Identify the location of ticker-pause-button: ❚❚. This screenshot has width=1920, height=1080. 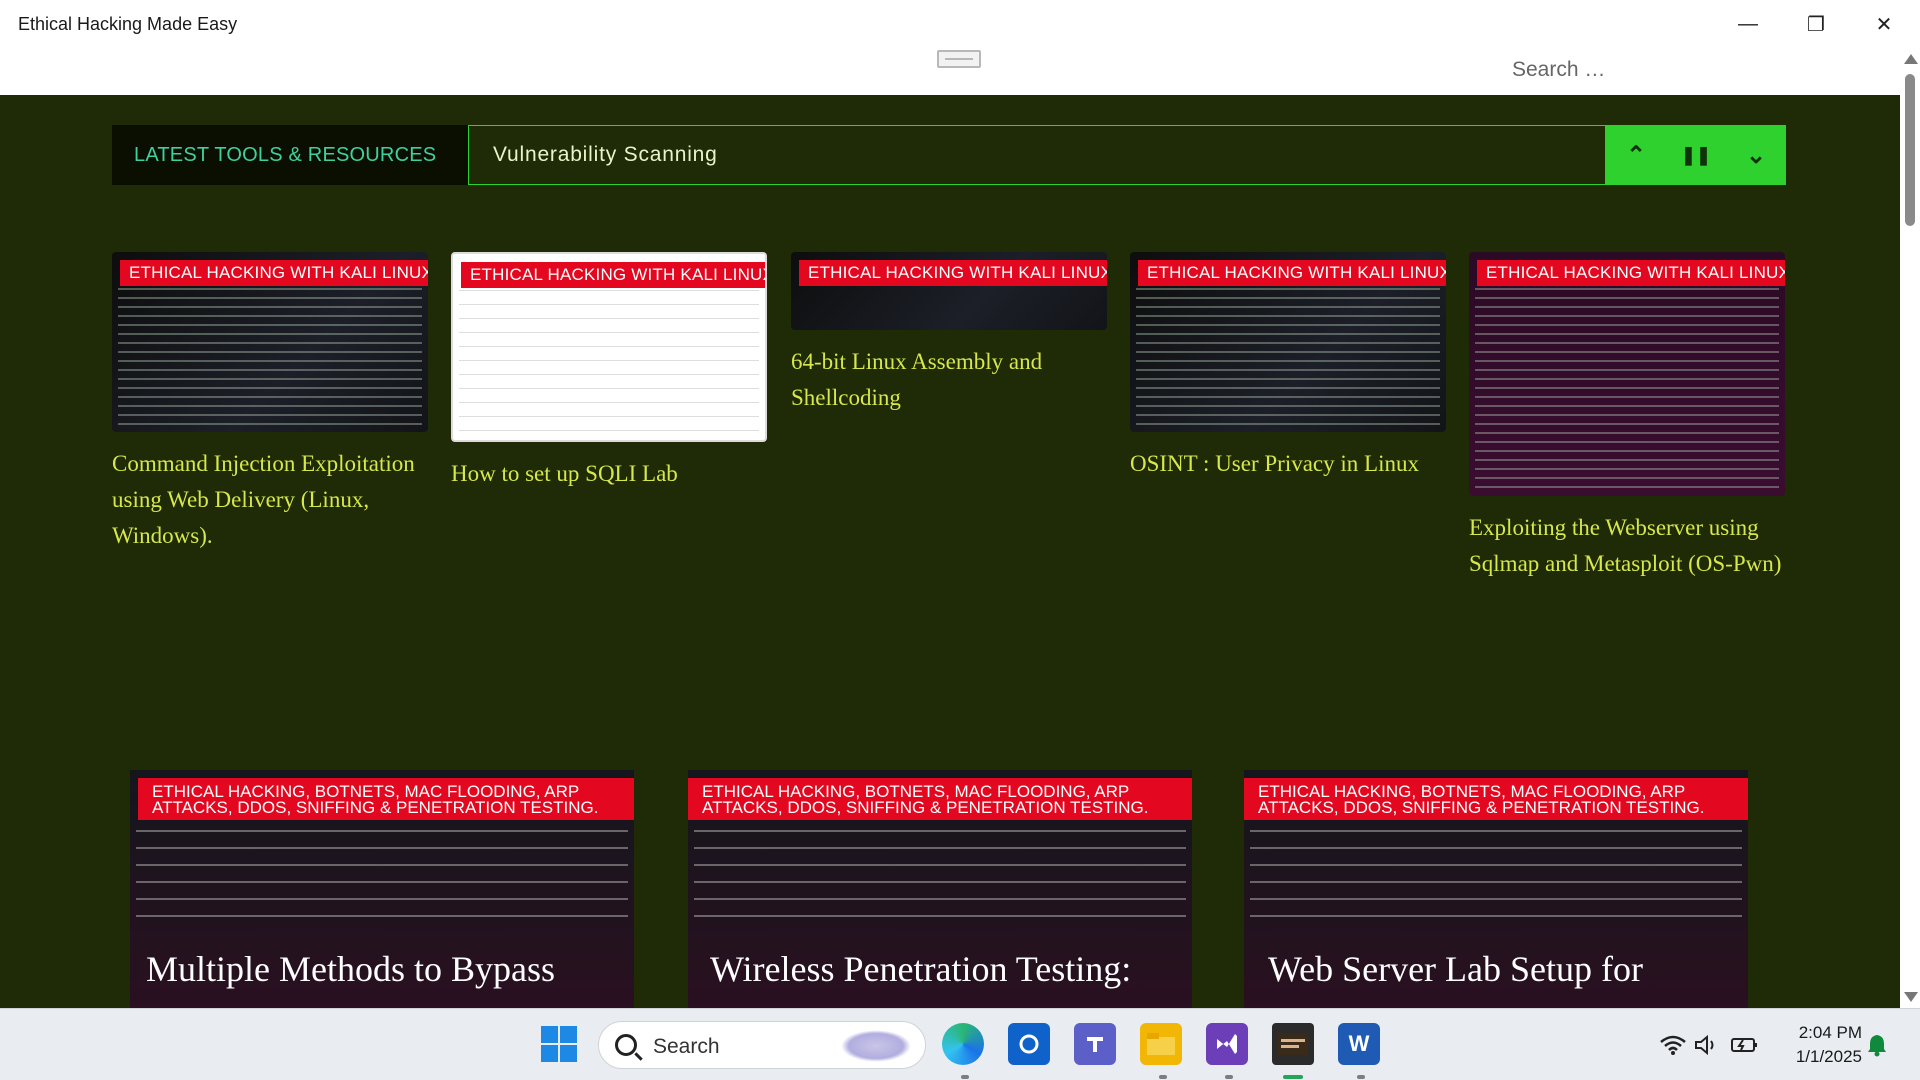
(1696, 155).